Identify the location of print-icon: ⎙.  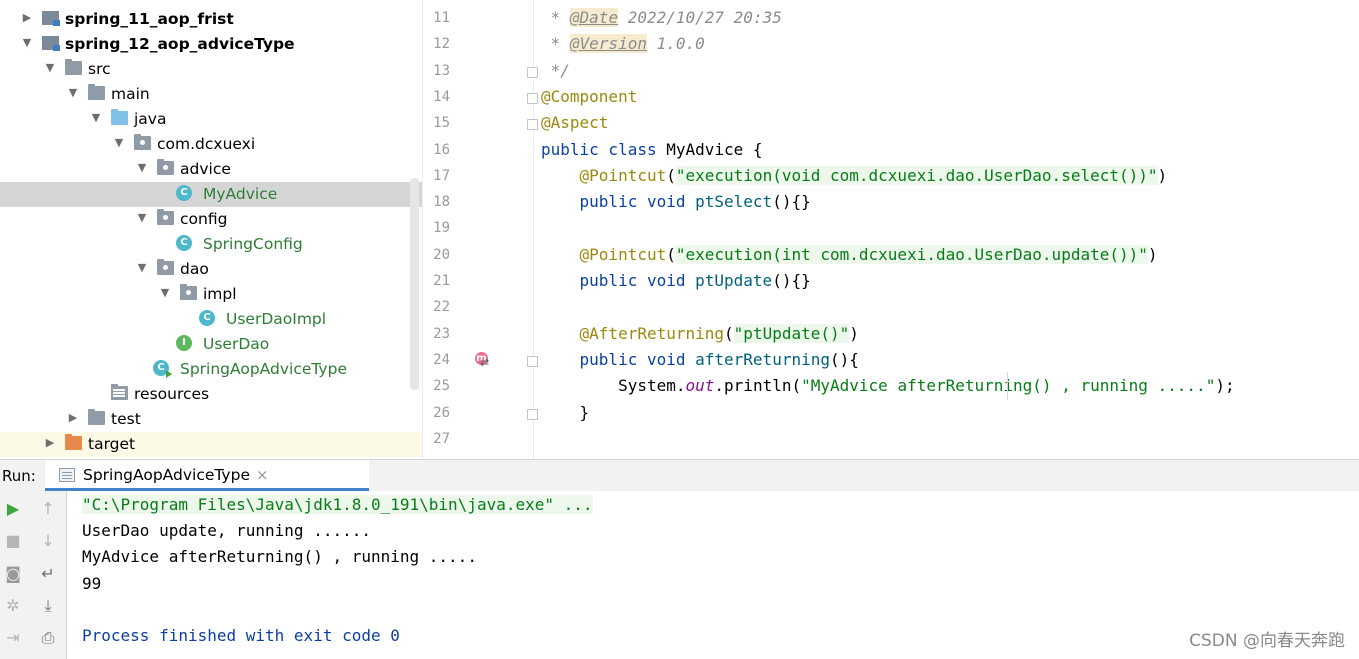
(48, 638).